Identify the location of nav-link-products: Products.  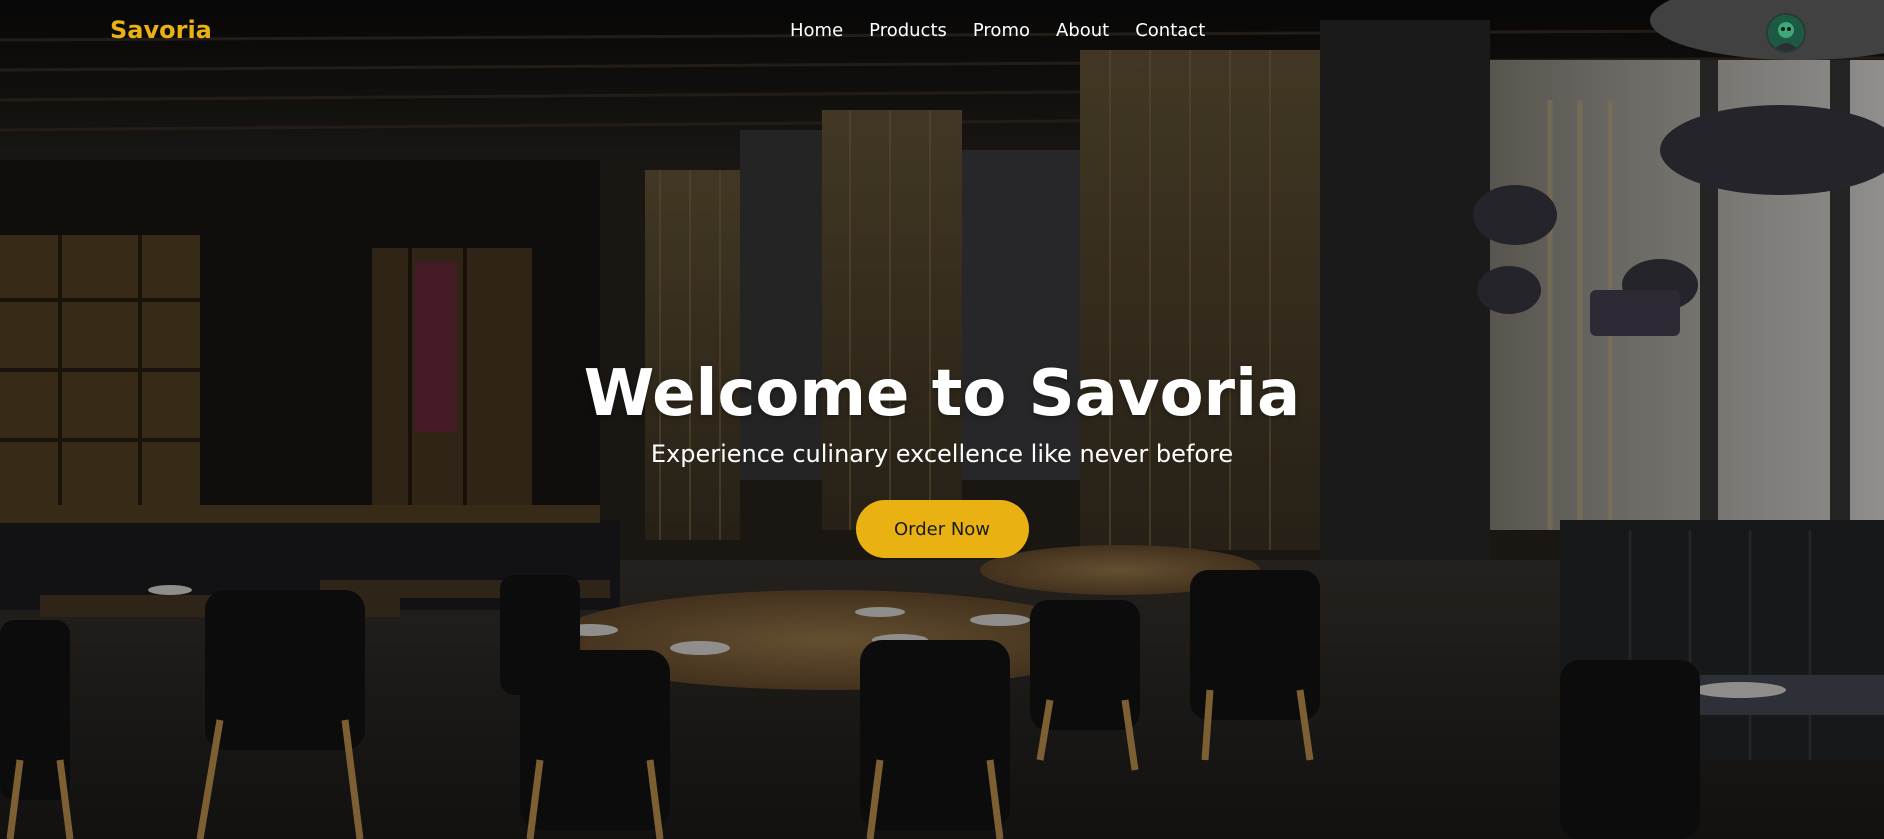
(908, 30).